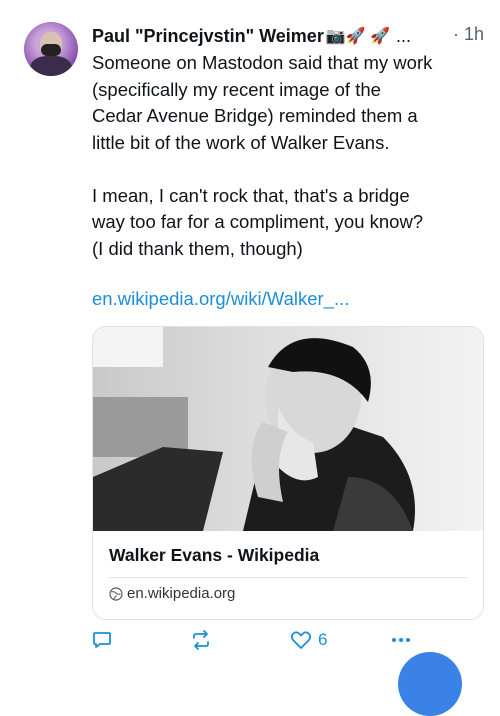 The width and height of the screenshot is (500, 716). I want to click on more-button, so click(401, 640).